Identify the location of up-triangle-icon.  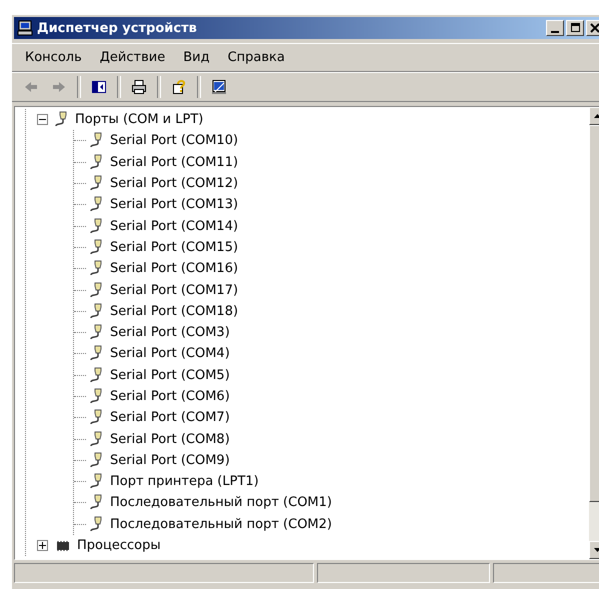
(596, 116).